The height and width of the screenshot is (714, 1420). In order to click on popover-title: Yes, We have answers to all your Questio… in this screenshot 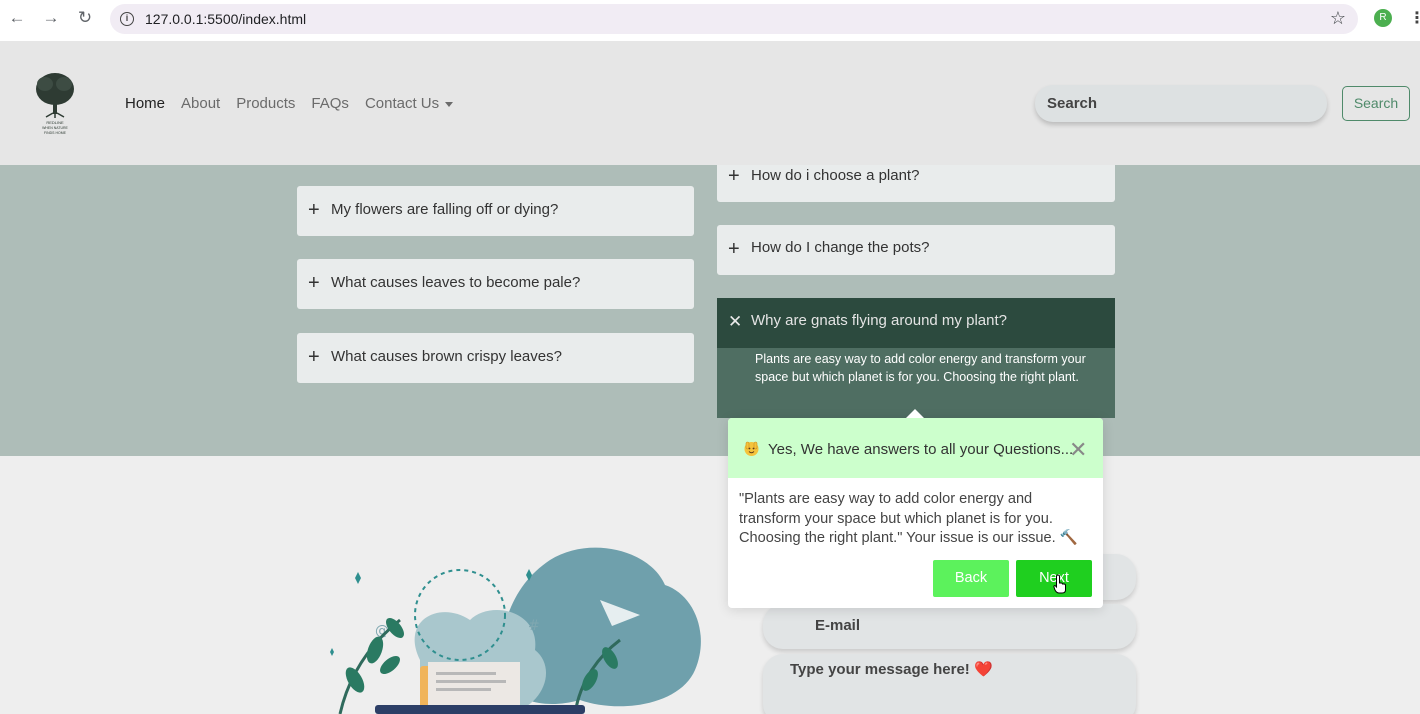, I will do `click(921, 449)`.